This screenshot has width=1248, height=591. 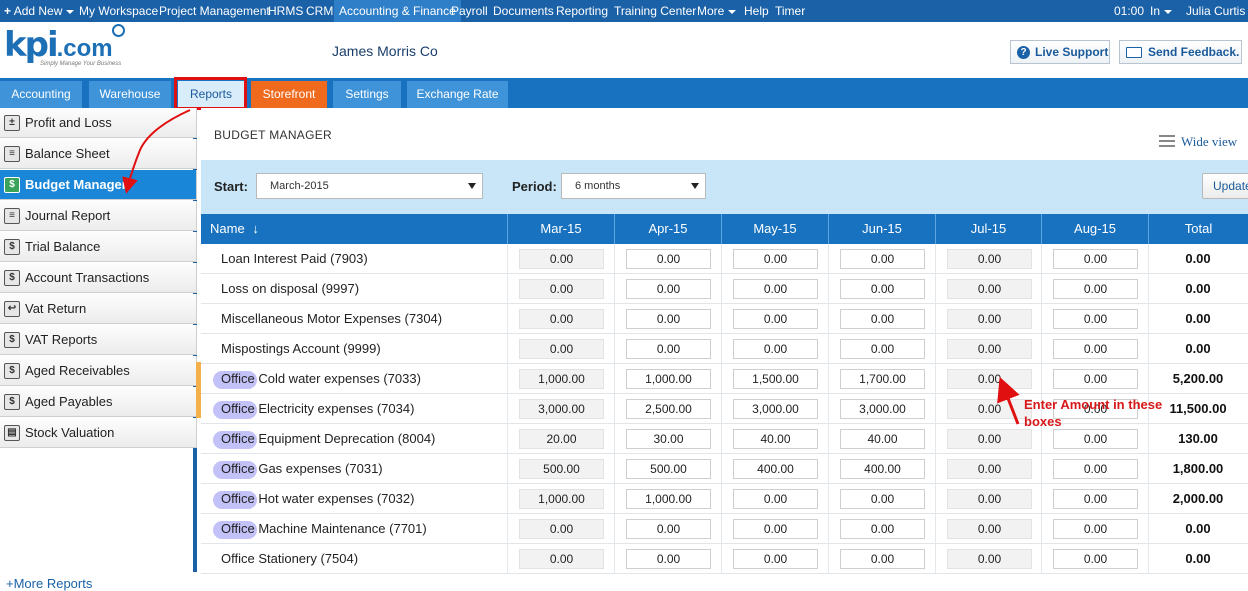 What do you see at coordinates (98, 185) in the screenshot?
I see `sidebar-item-budget-manager: $ Budget Manager` at bounding box center [98, 185].